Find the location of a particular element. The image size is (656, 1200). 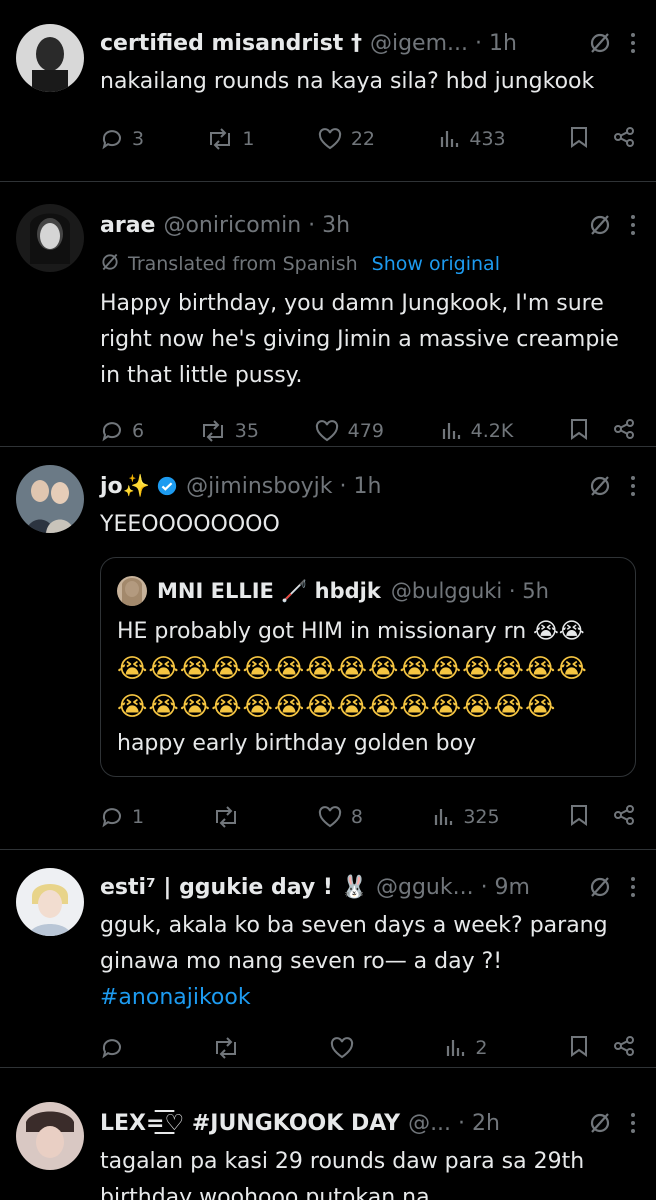

reply-button: 3 is located at coordinates (122, 139).